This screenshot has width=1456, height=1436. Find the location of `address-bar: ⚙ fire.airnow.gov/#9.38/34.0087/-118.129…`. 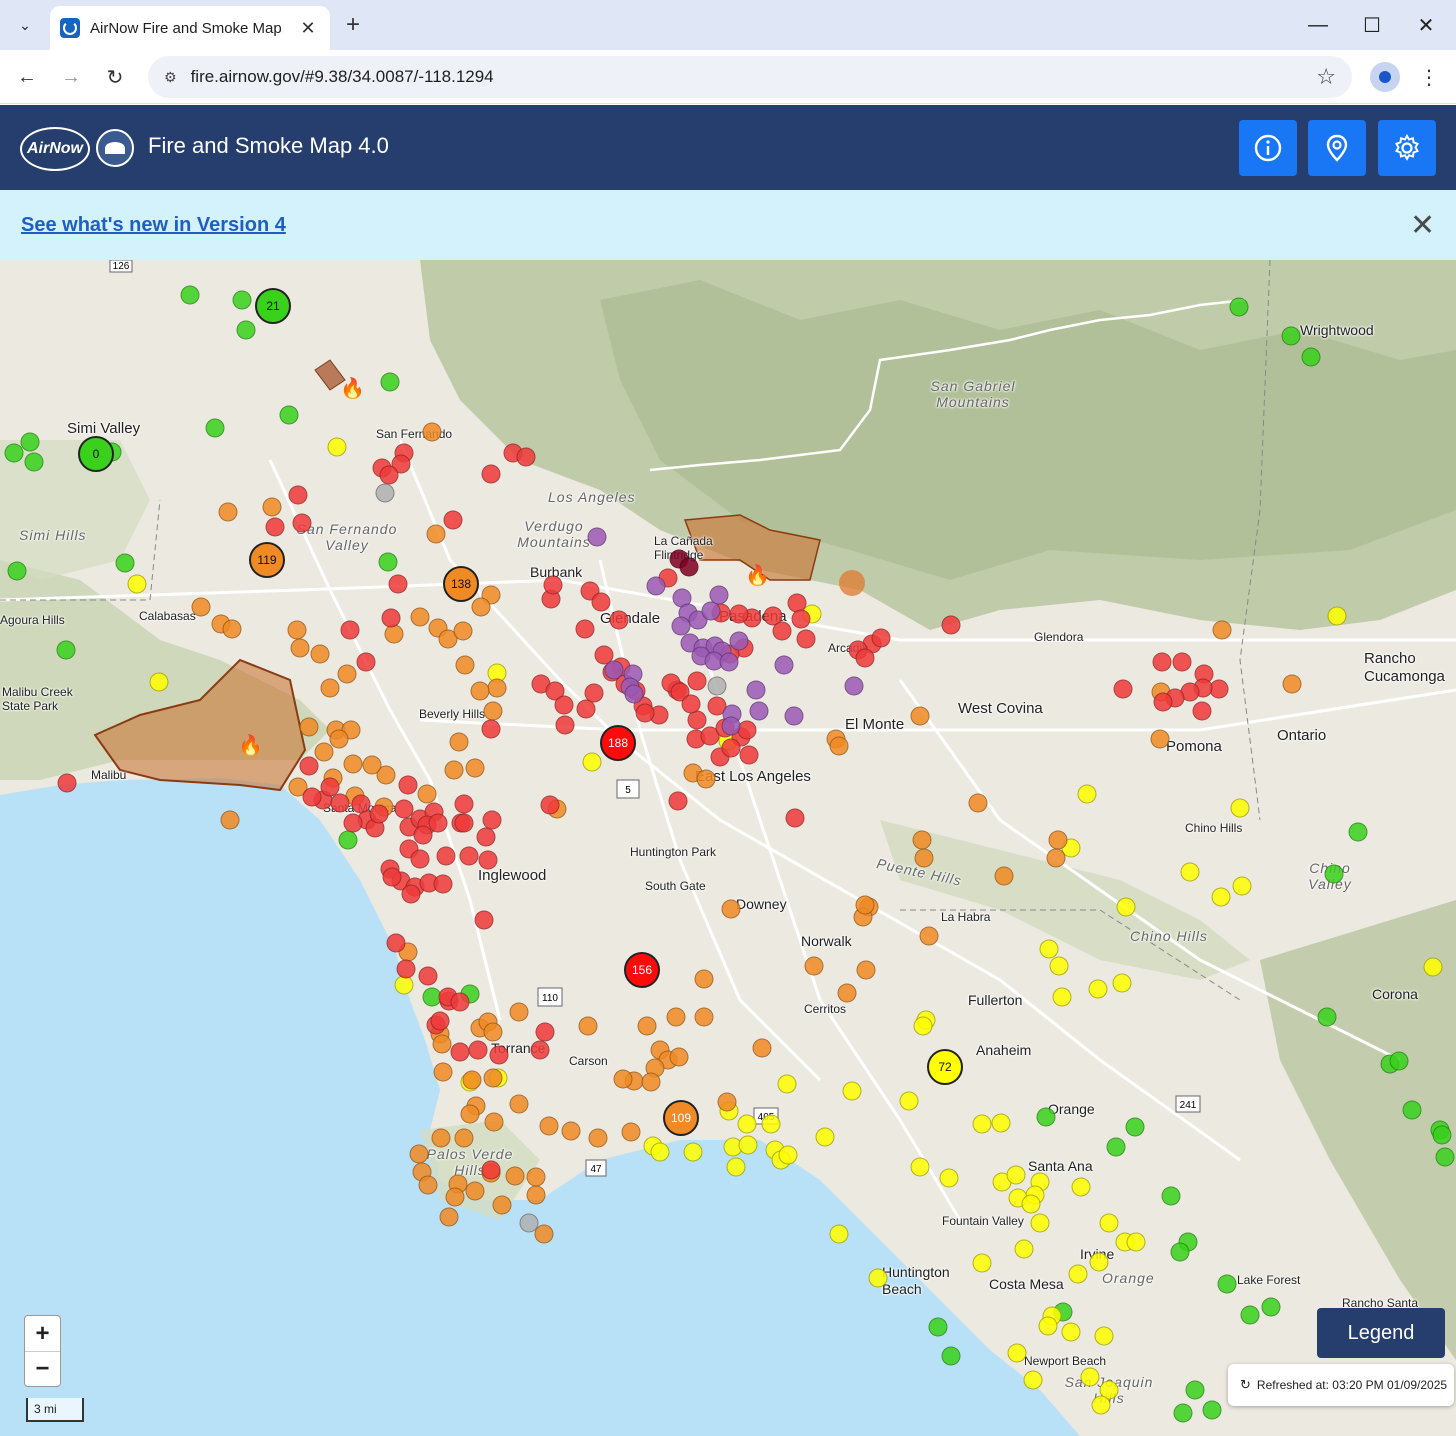

address-bar: ⚙ fire.airnow.gov/#9.38/34.0087/-118.129… is located at coordinates (750, 77).